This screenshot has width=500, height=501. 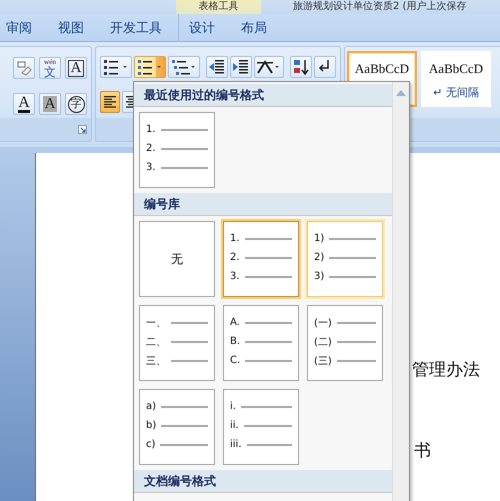 I want to click on marks-button, so click(x=325, y=67).